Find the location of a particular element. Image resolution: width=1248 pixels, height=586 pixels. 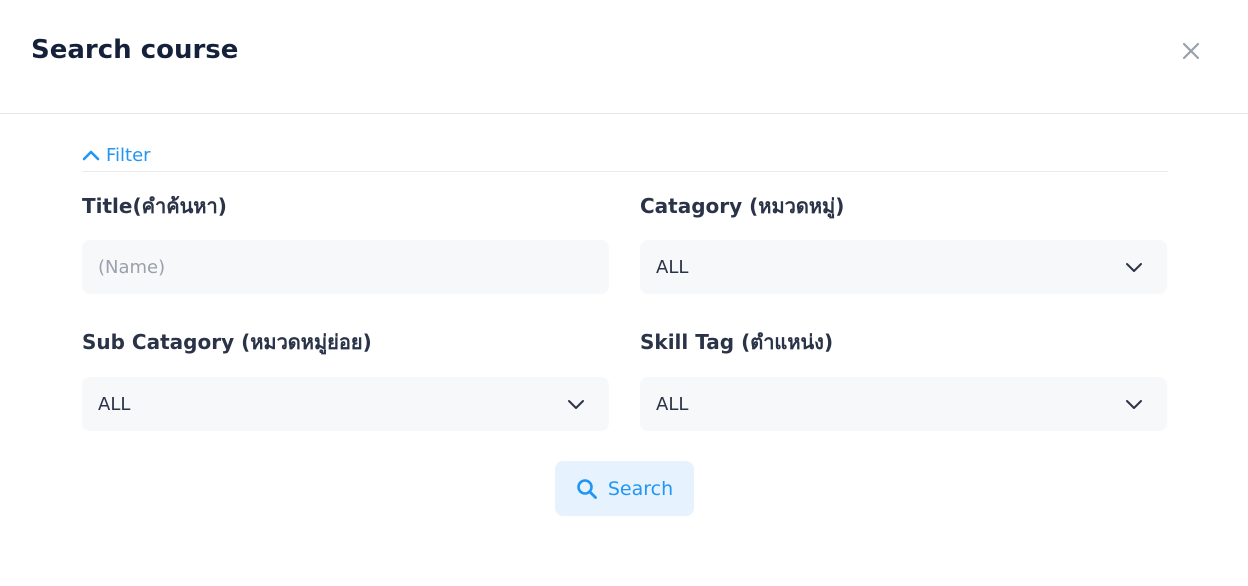

sub-category-field-label: Sub Catagory (หมวดหมู่ย่อย) is located at coordinates (227, 342).